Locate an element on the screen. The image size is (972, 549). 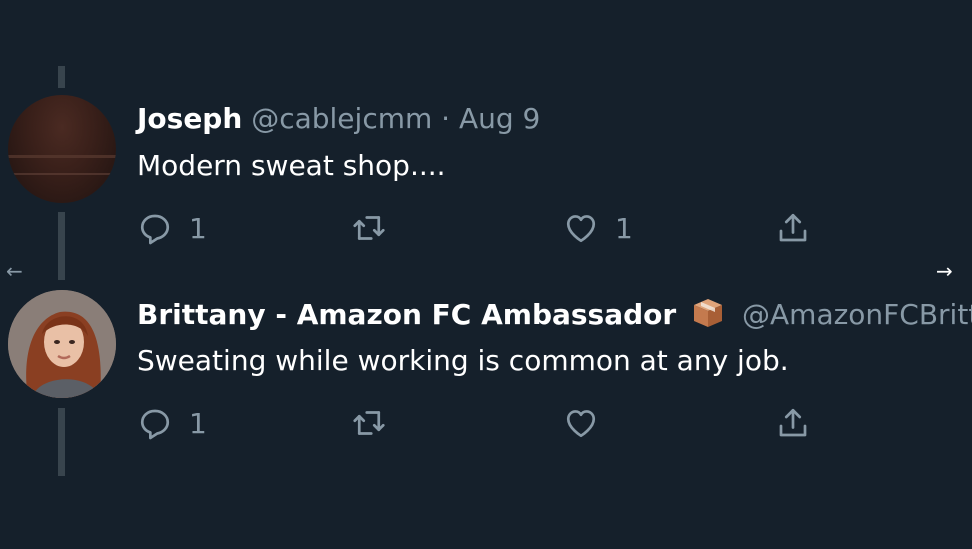
display-name: Joseph is located at coordinates (189, 118).